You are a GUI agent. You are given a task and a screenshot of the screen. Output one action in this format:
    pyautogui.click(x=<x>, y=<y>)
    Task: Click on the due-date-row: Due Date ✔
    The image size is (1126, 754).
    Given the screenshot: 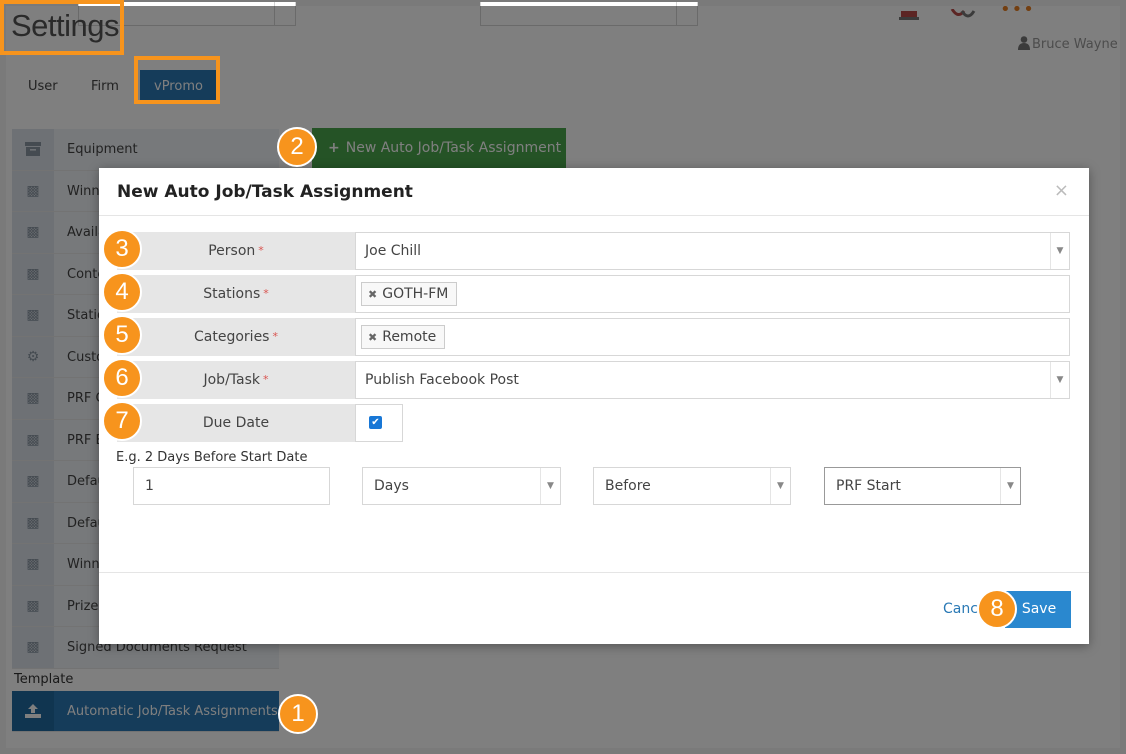 What is the action you would take?
    pyautogui.click(x=593, y=423)
    